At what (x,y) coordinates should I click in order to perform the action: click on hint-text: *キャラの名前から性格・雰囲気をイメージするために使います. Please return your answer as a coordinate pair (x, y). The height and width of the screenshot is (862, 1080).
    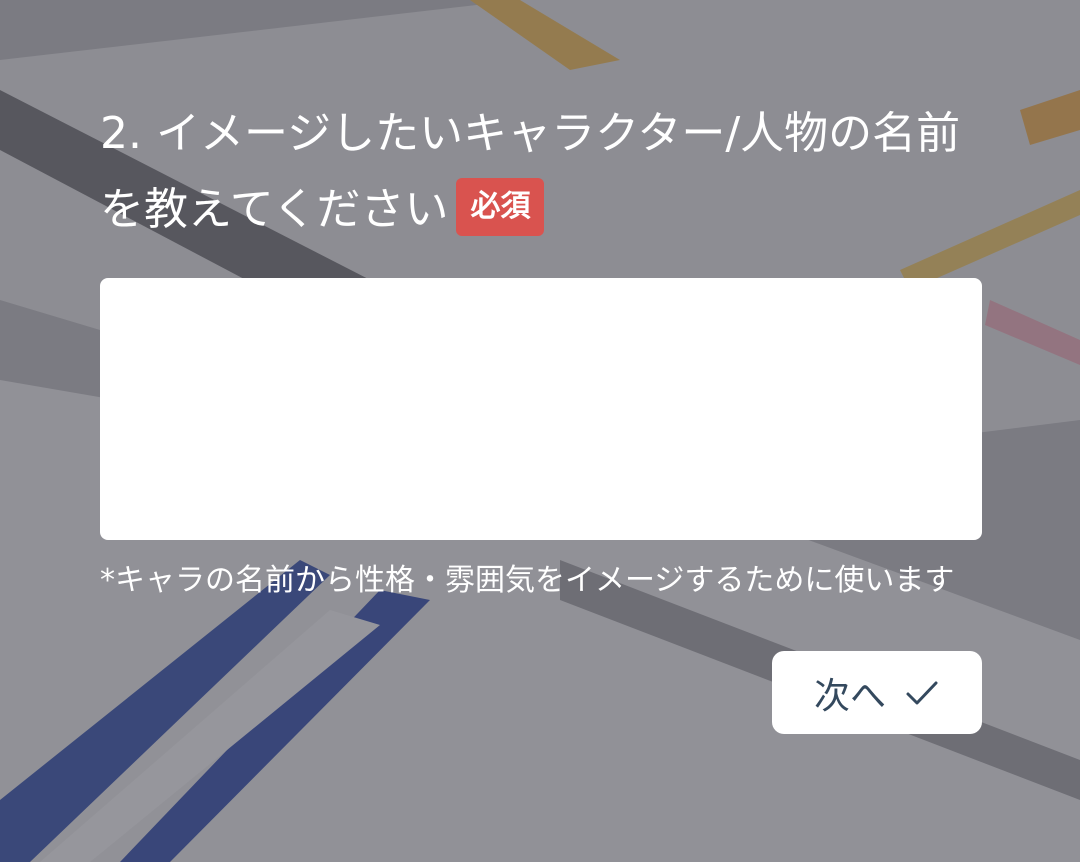
    Looking at the image, I should click on (527, 580).